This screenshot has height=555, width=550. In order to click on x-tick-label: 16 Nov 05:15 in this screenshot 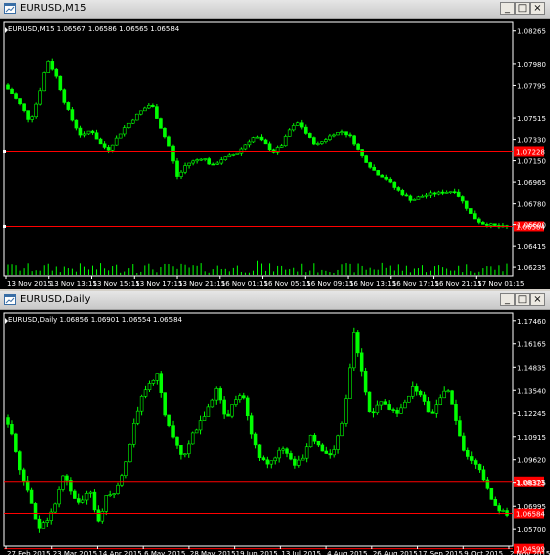, I will do `click(287, 284)`.